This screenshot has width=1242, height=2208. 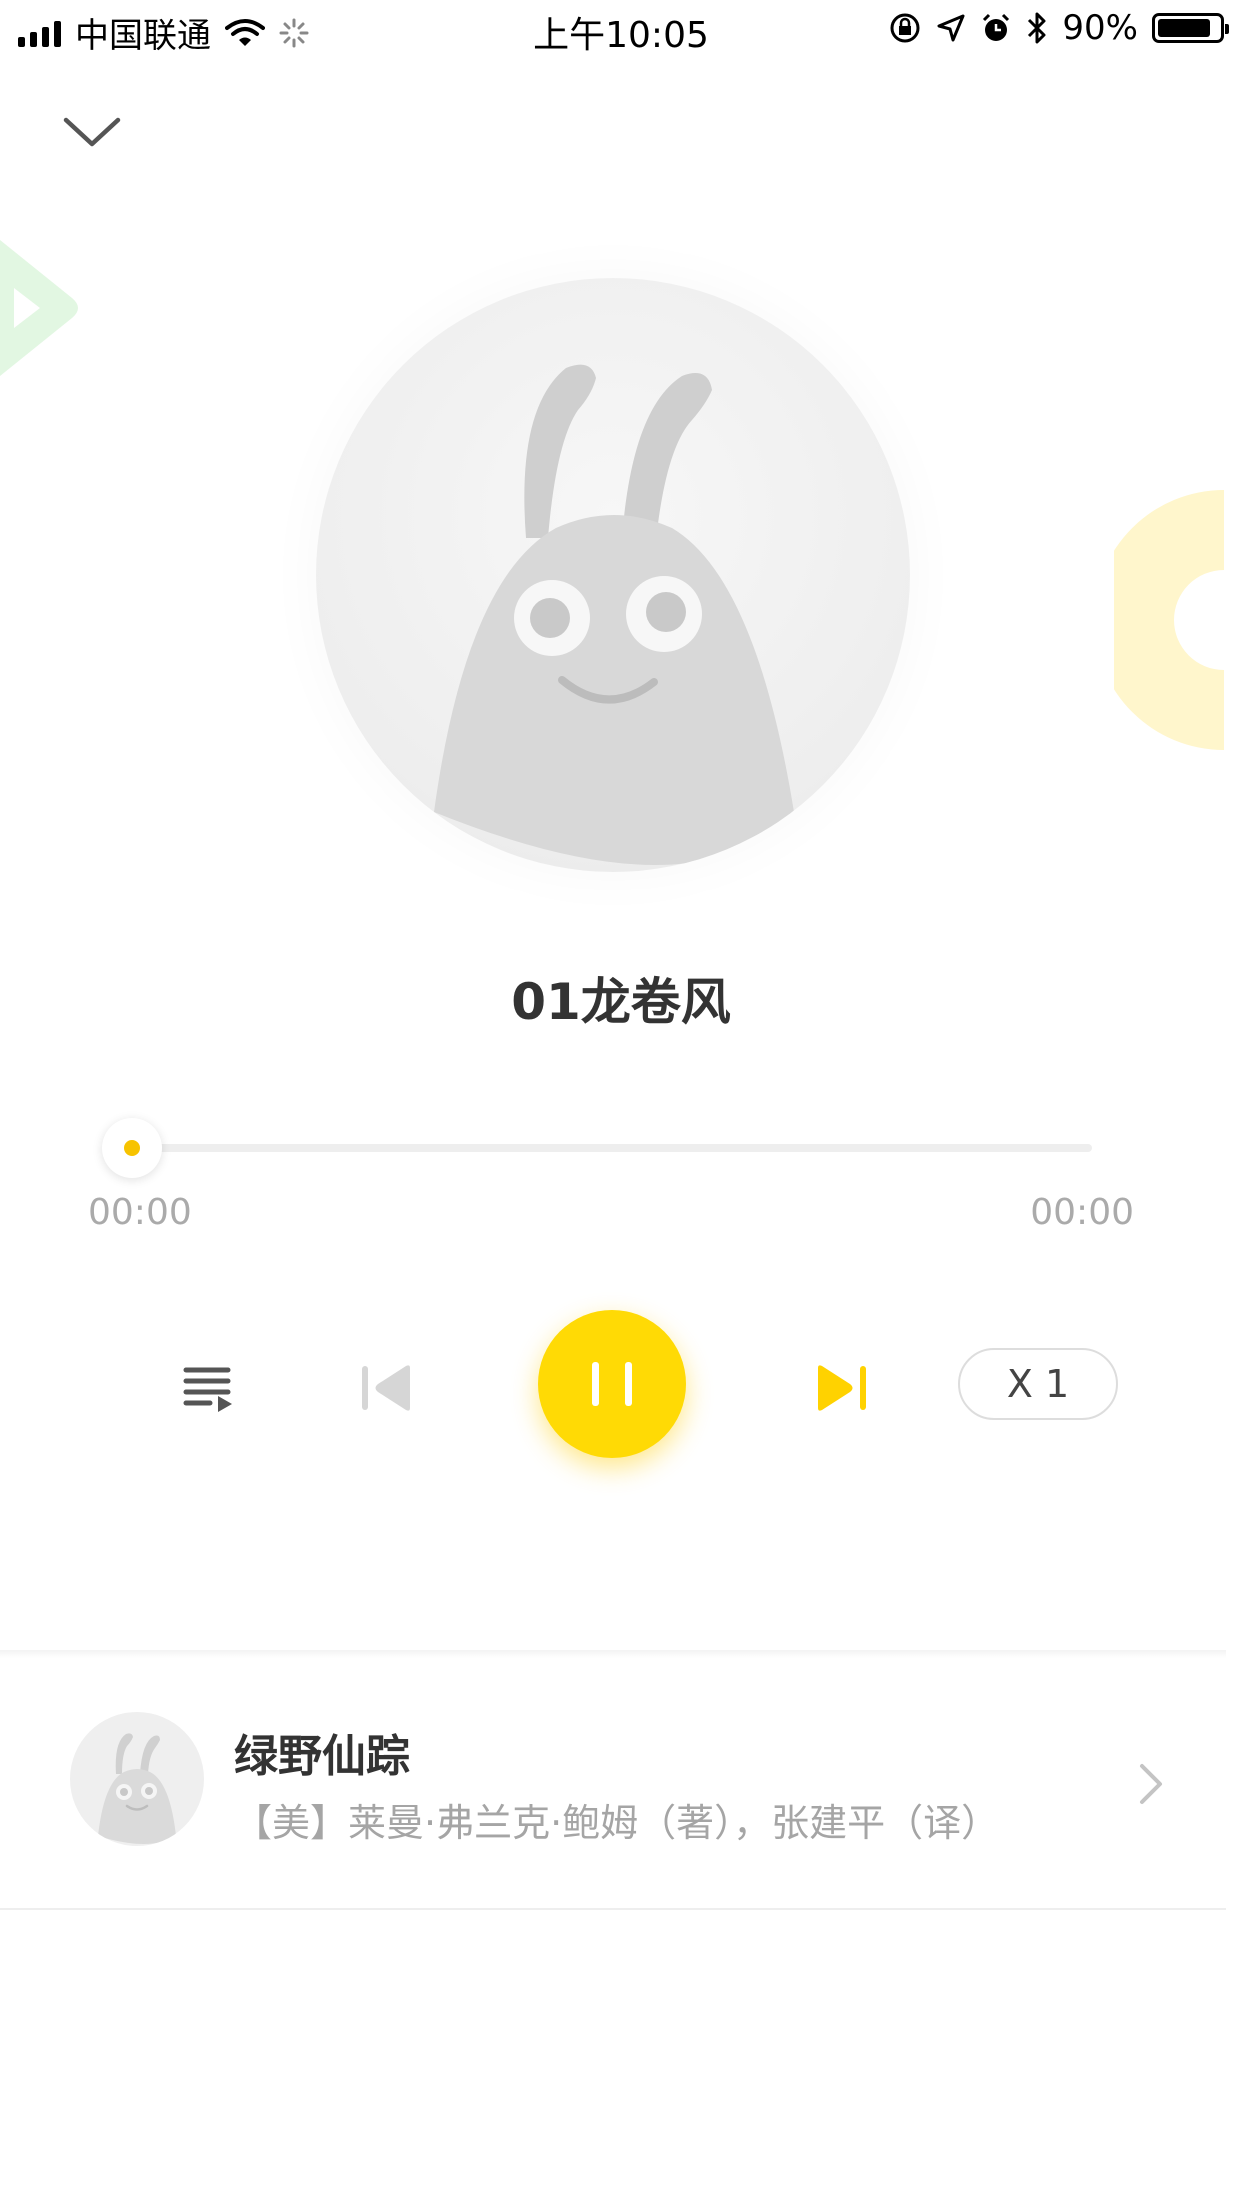 I want to click on section-divider, so click(x=613, y=1654).